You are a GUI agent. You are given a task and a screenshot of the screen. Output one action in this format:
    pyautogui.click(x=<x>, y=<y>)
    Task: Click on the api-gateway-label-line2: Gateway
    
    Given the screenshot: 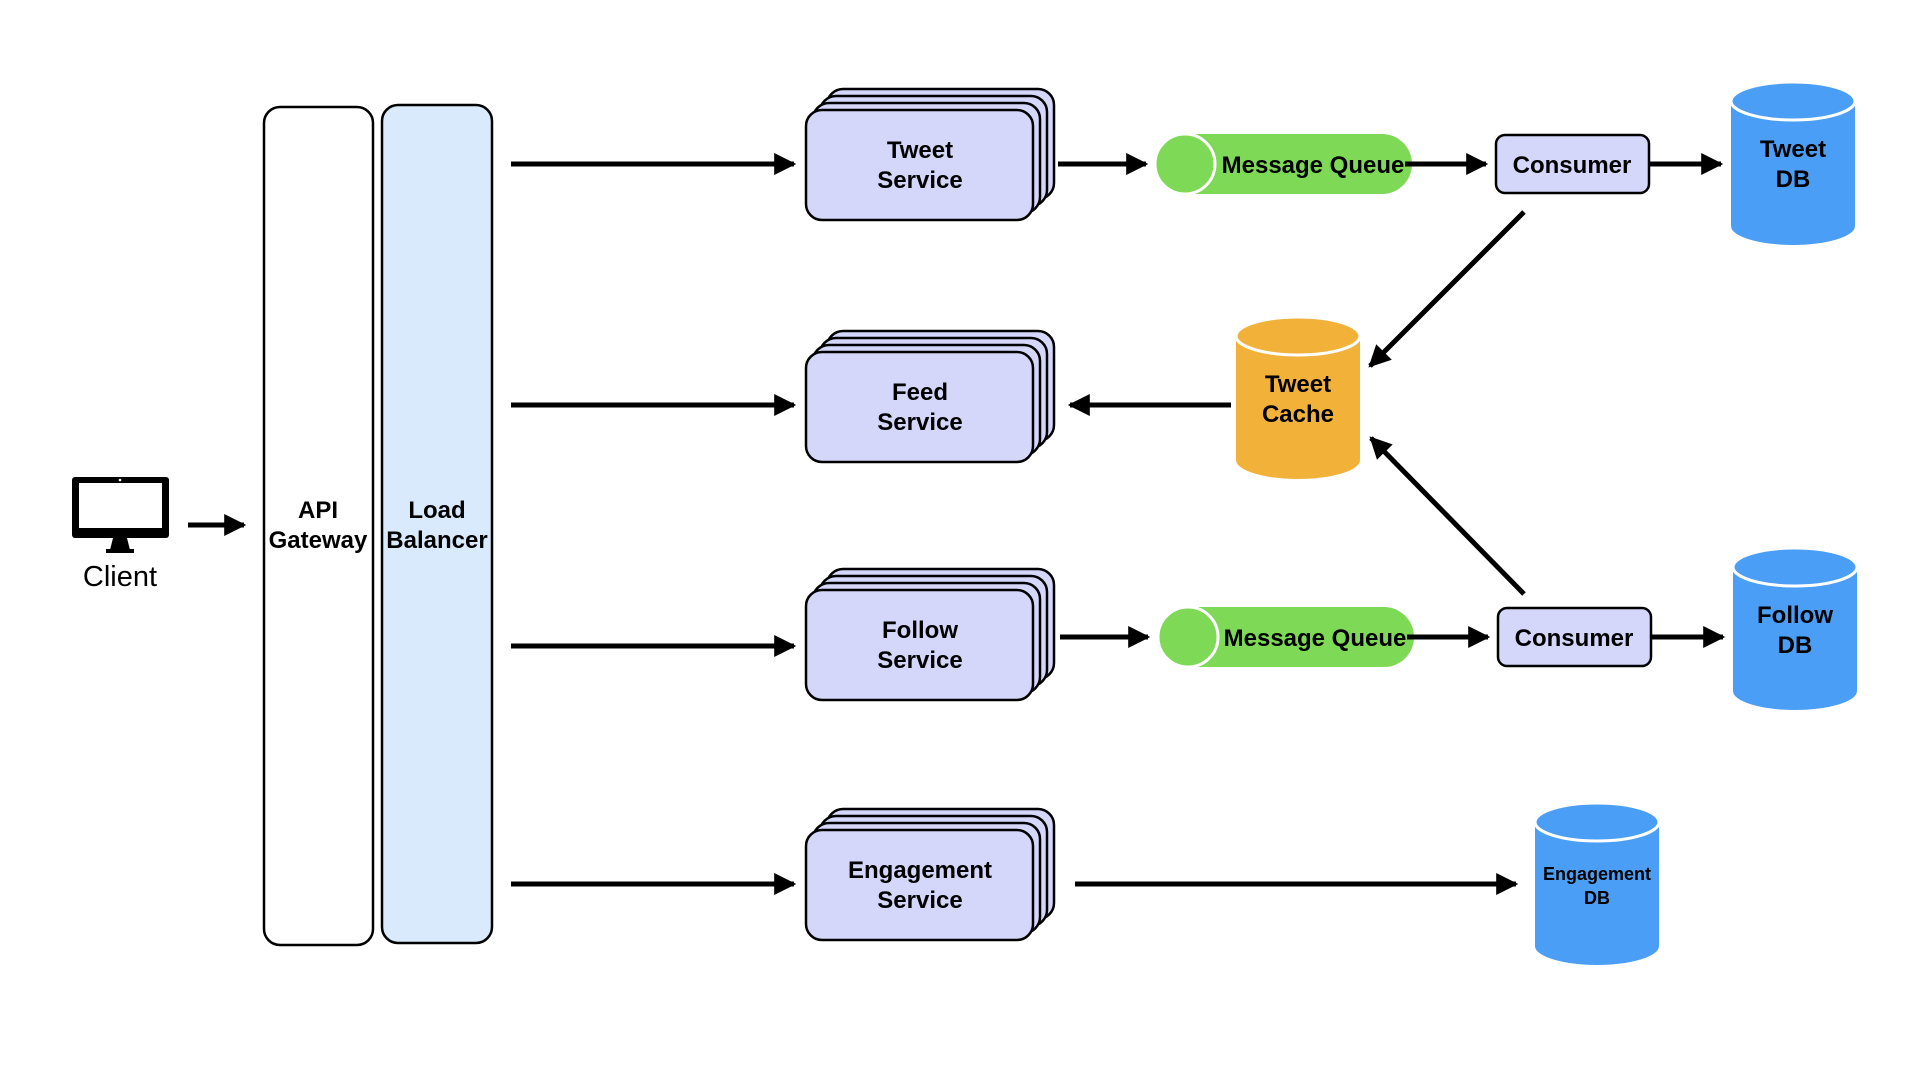 What is the action you would take?
    pyautogui.click(x=318, y=540)
    